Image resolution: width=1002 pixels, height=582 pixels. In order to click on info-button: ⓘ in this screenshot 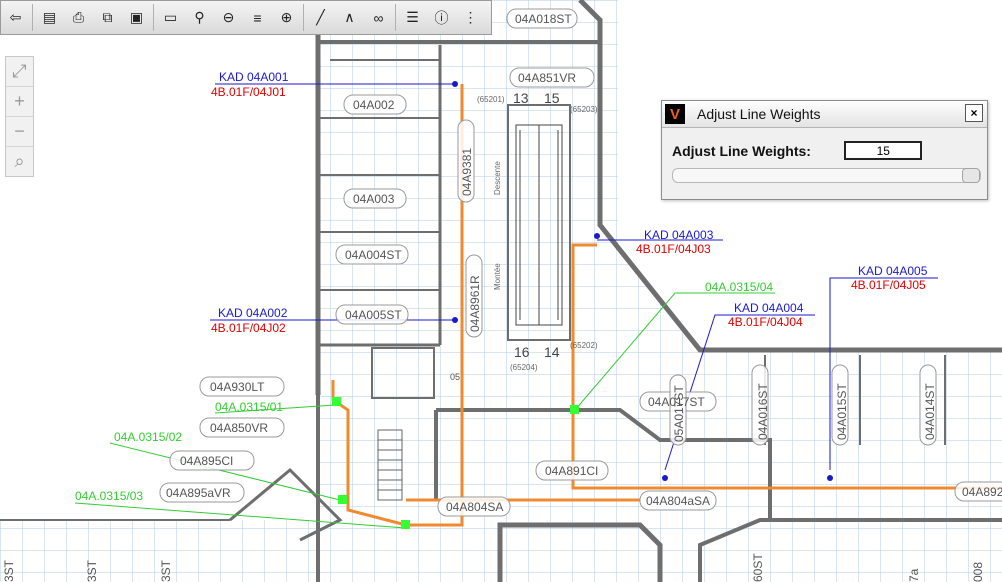, I will do `click(441, 17)`.